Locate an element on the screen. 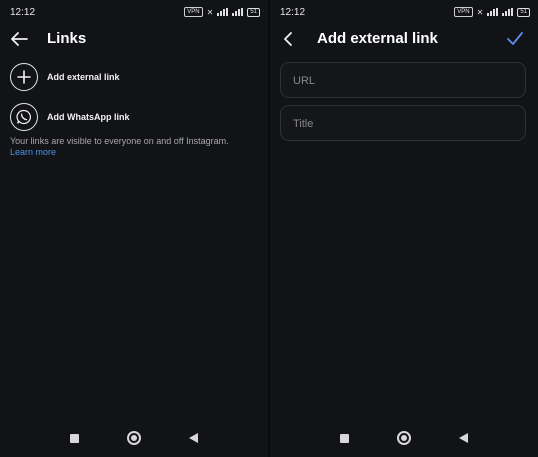  url-field is located at coordinates (403, 80).